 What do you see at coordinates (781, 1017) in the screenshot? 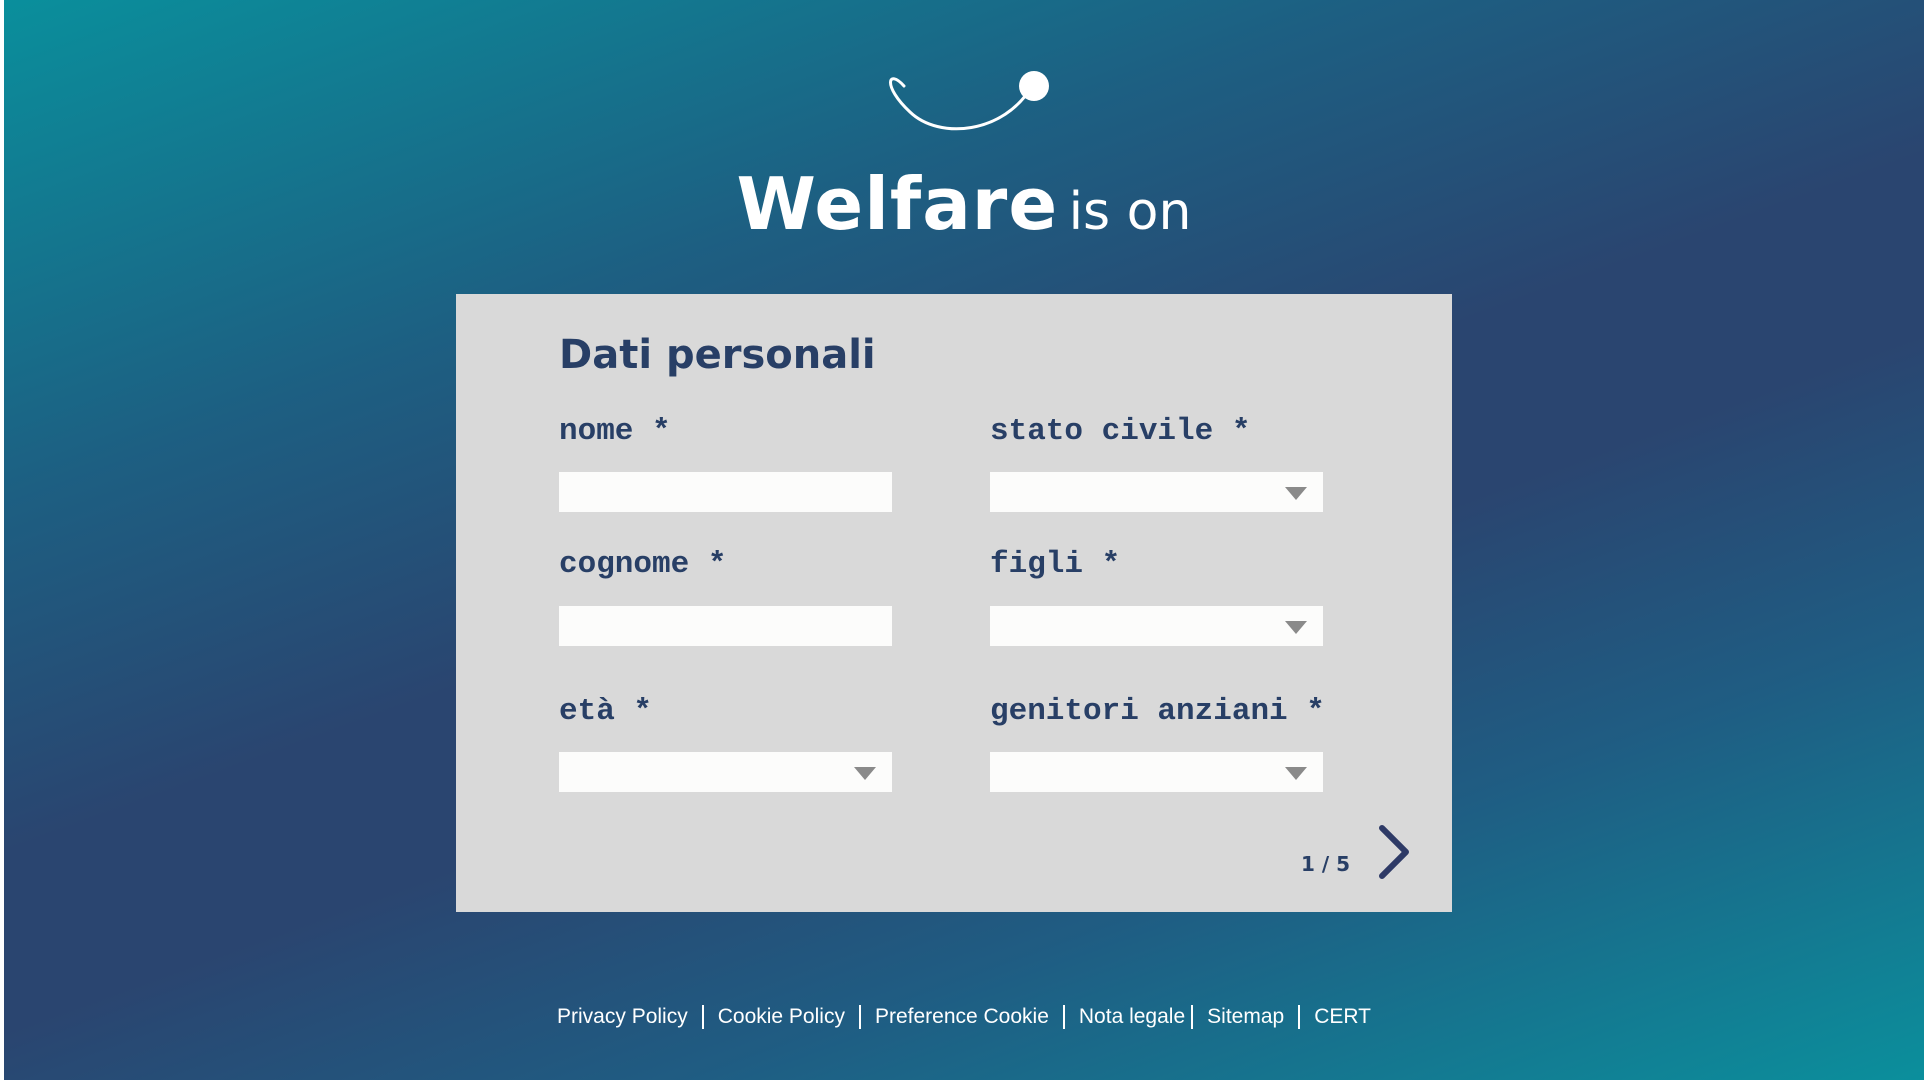
I see `footer-link-cookie-policy: Cookie Policy` at bounding box center [781, 1017].